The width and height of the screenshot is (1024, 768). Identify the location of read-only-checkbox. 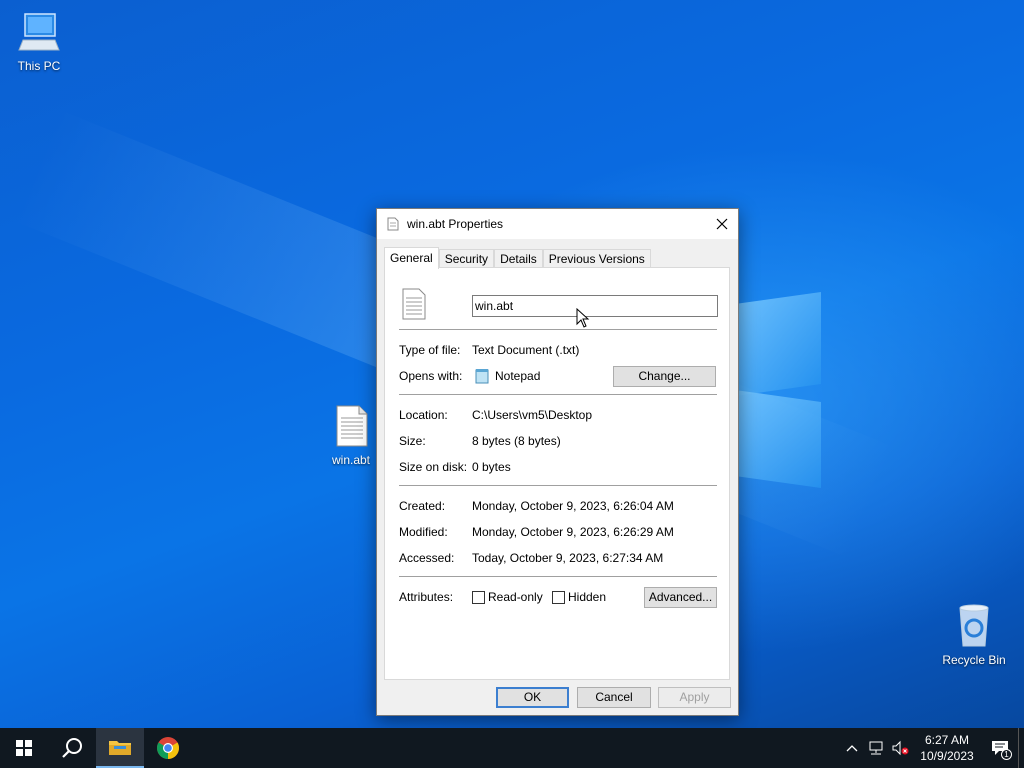
(478, 597).